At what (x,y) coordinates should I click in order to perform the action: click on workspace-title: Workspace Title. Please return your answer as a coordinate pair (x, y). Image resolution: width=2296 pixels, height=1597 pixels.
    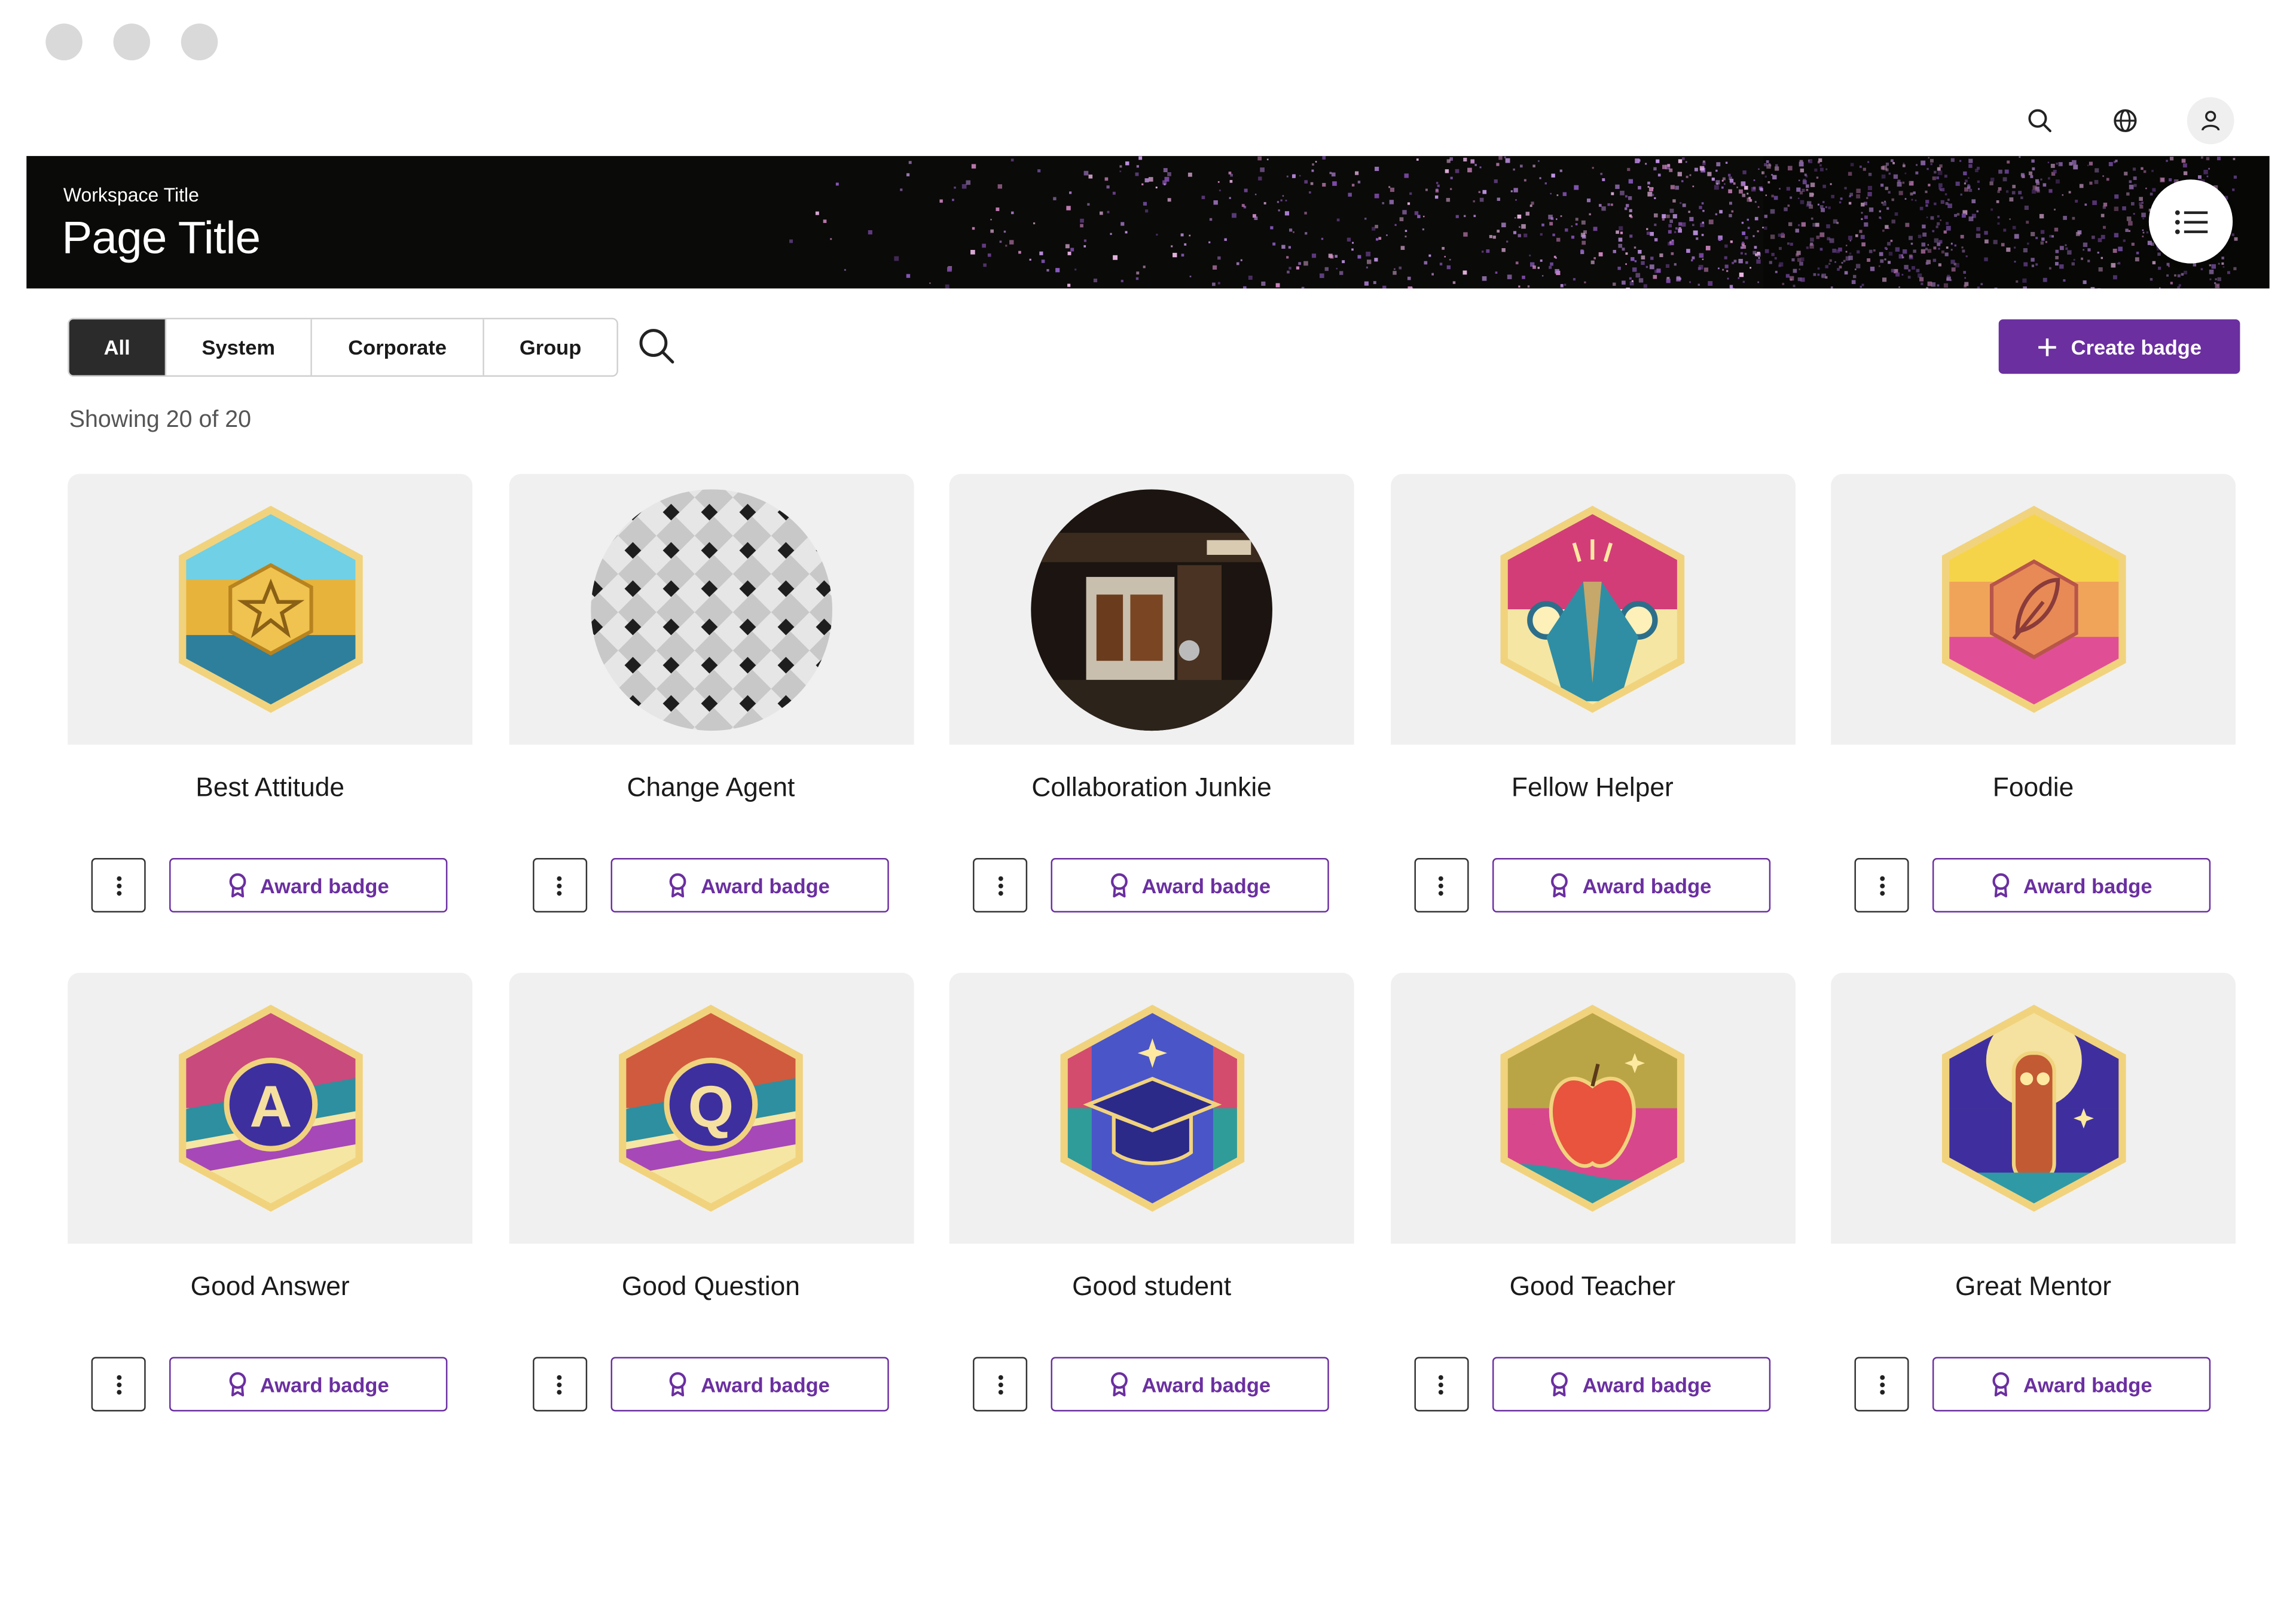
    Looking at the image, I should click on (131, 195).